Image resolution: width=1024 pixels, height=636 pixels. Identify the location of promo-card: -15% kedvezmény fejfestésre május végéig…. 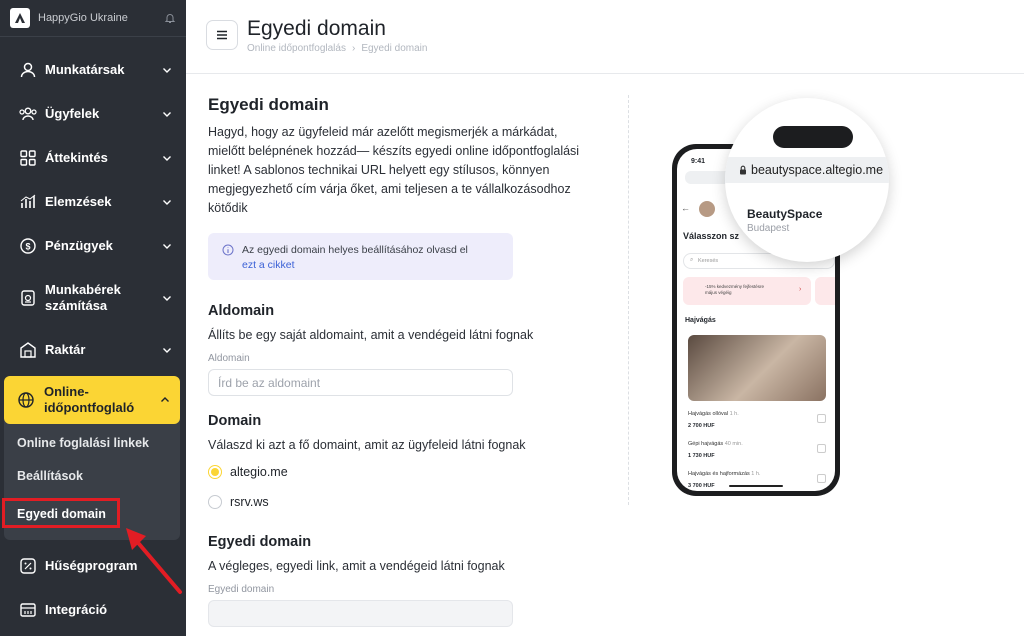
(747, 291).